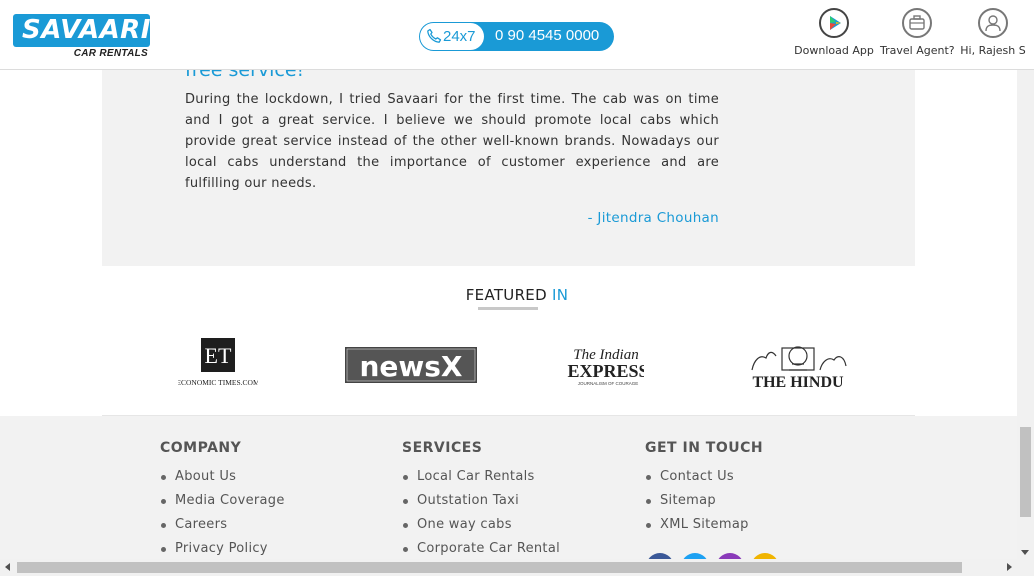 This screenshot has width=1034, height=576. What do you see at coordinates (110, 53) in the screenshot?
I see `logo-subtext: CAR RENTALS` at bounding box center [110, 53].